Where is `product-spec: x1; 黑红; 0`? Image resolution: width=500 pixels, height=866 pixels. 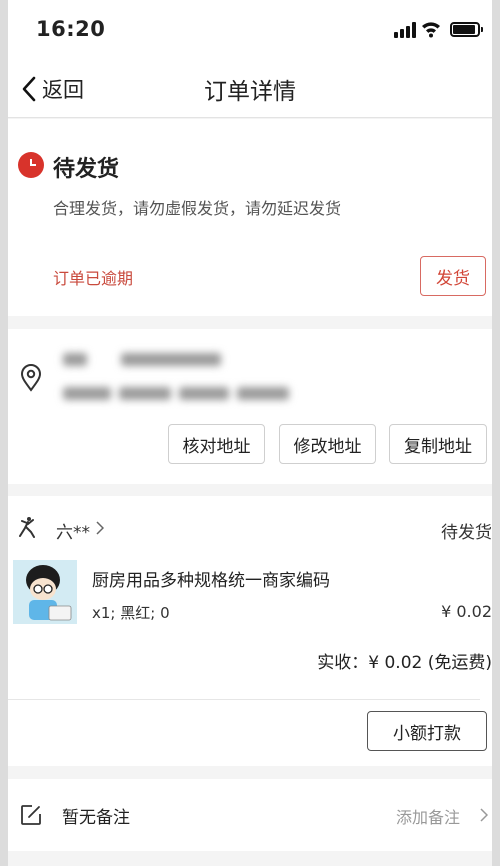 product-spec: x1; 黑红; 0 is located at coordinates (131, 613).